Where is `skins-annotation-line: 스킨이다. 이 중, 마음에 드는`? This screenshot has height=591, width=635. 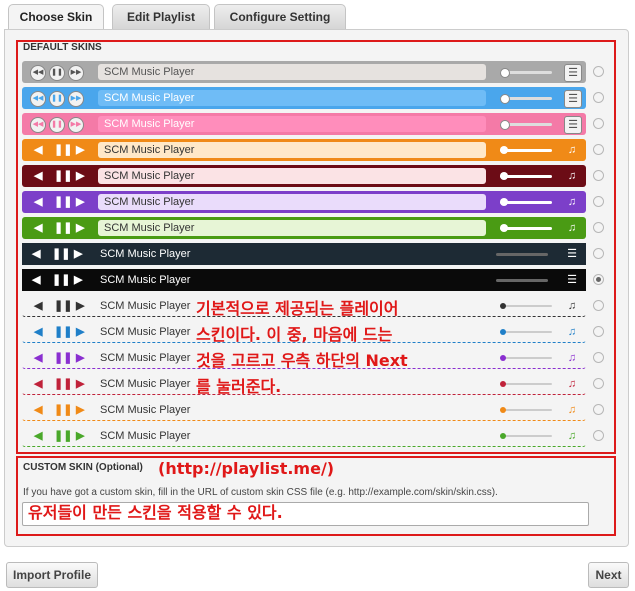
skins-annotation-line: 스킨이다. 이 중, 마음에 드는 is located at coordinates (294, 334).